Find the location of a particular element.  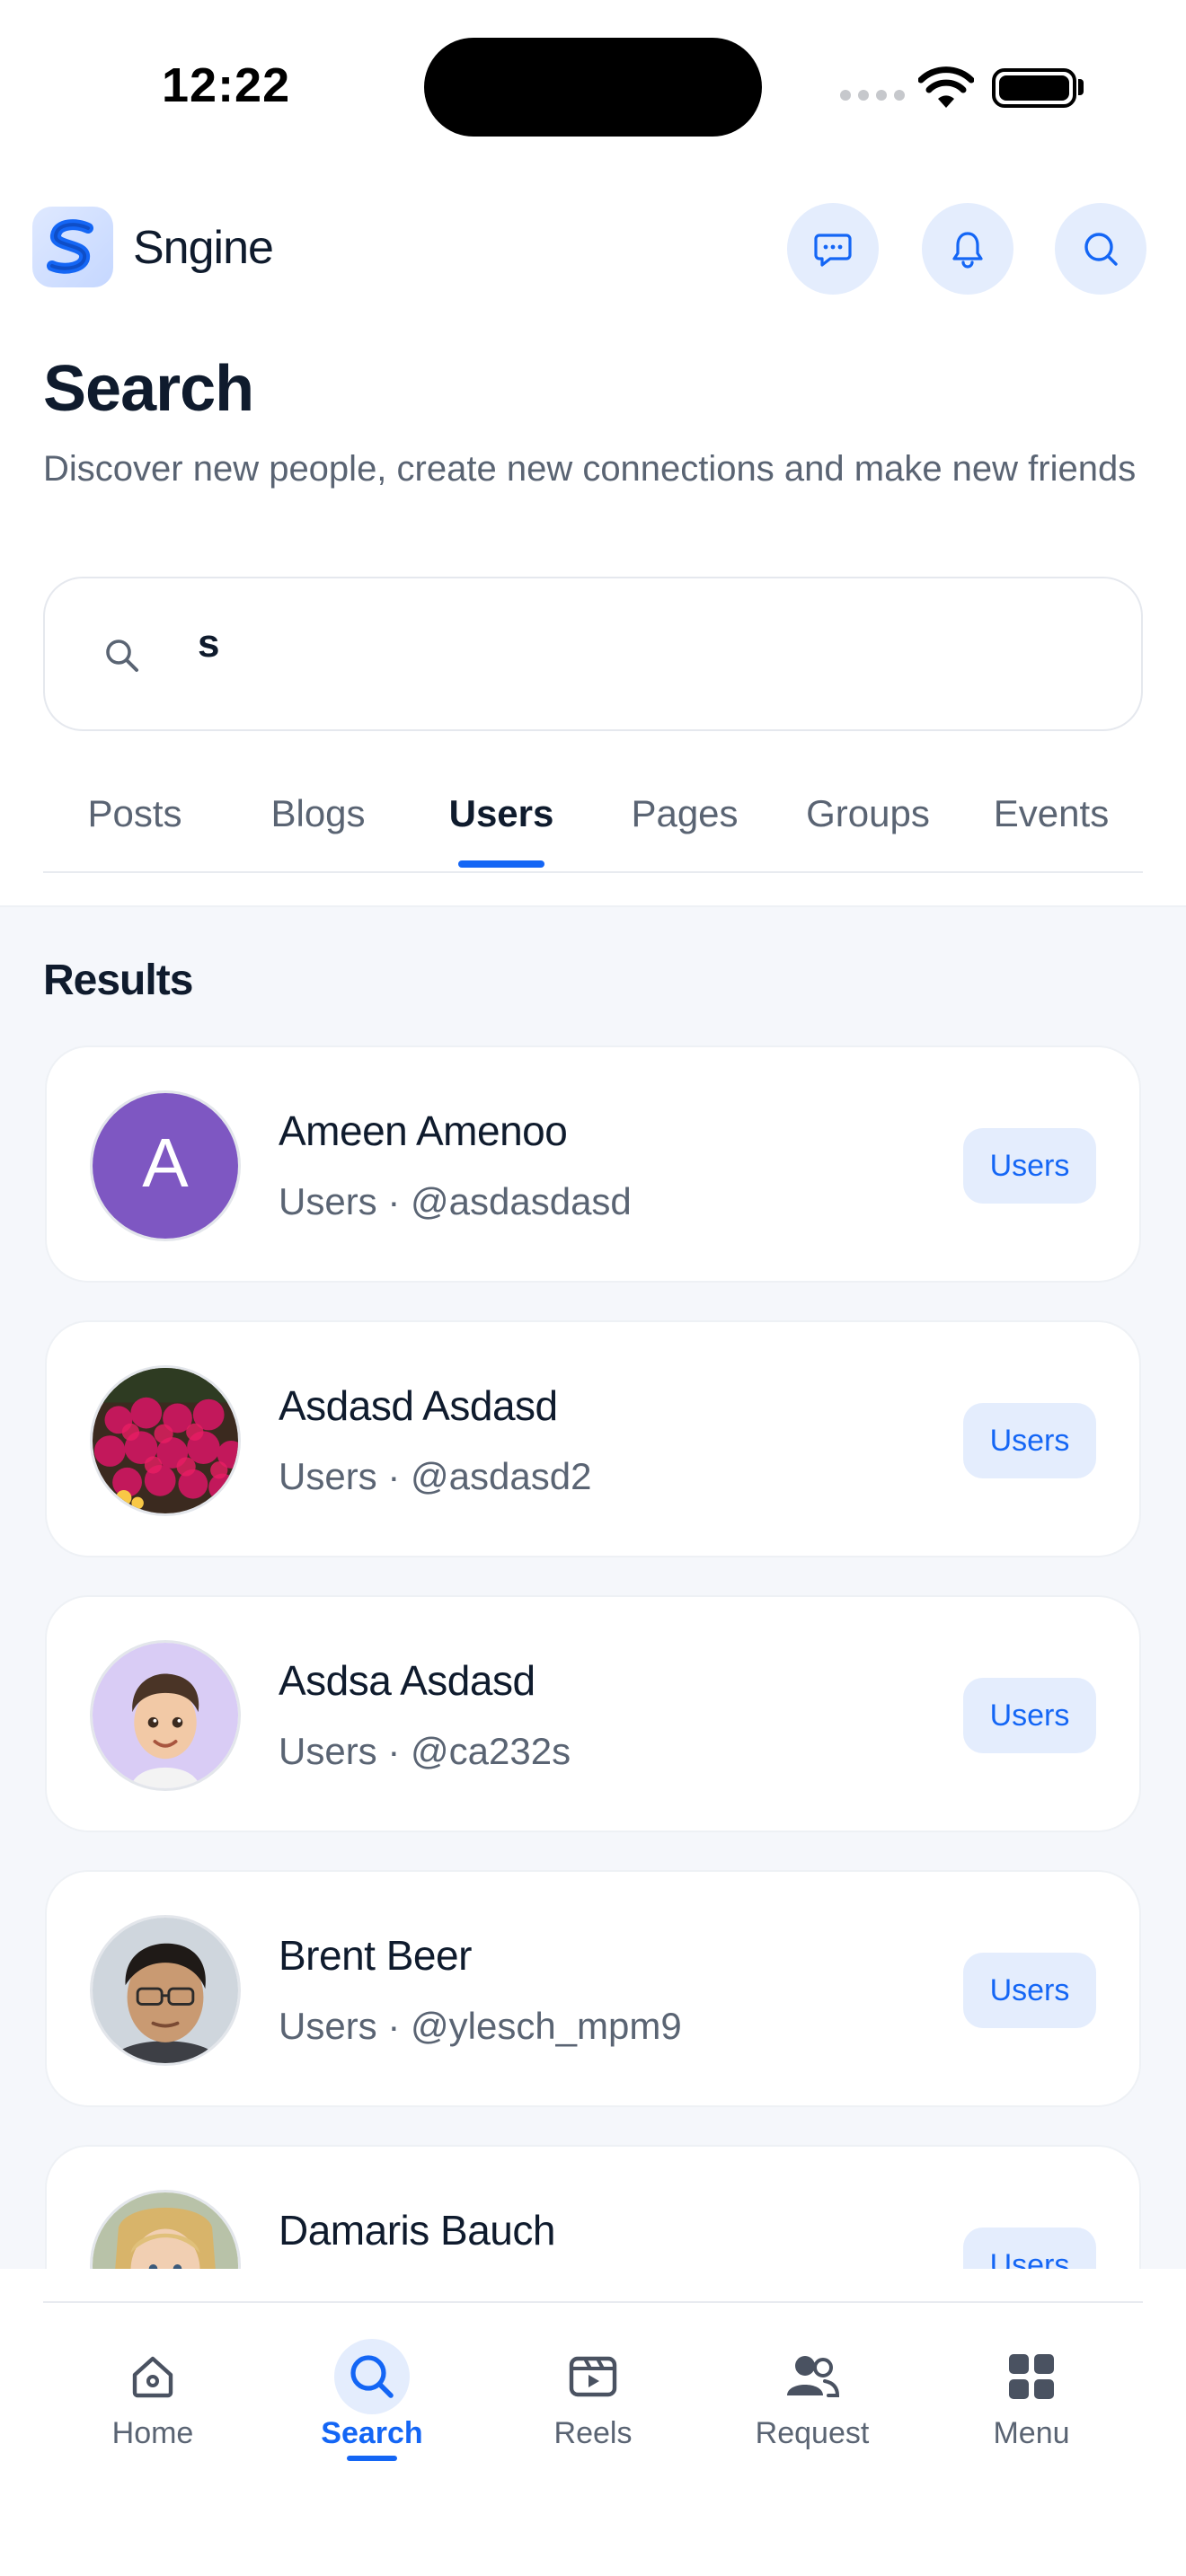

bell-icon is located at coordinates (967, 250).